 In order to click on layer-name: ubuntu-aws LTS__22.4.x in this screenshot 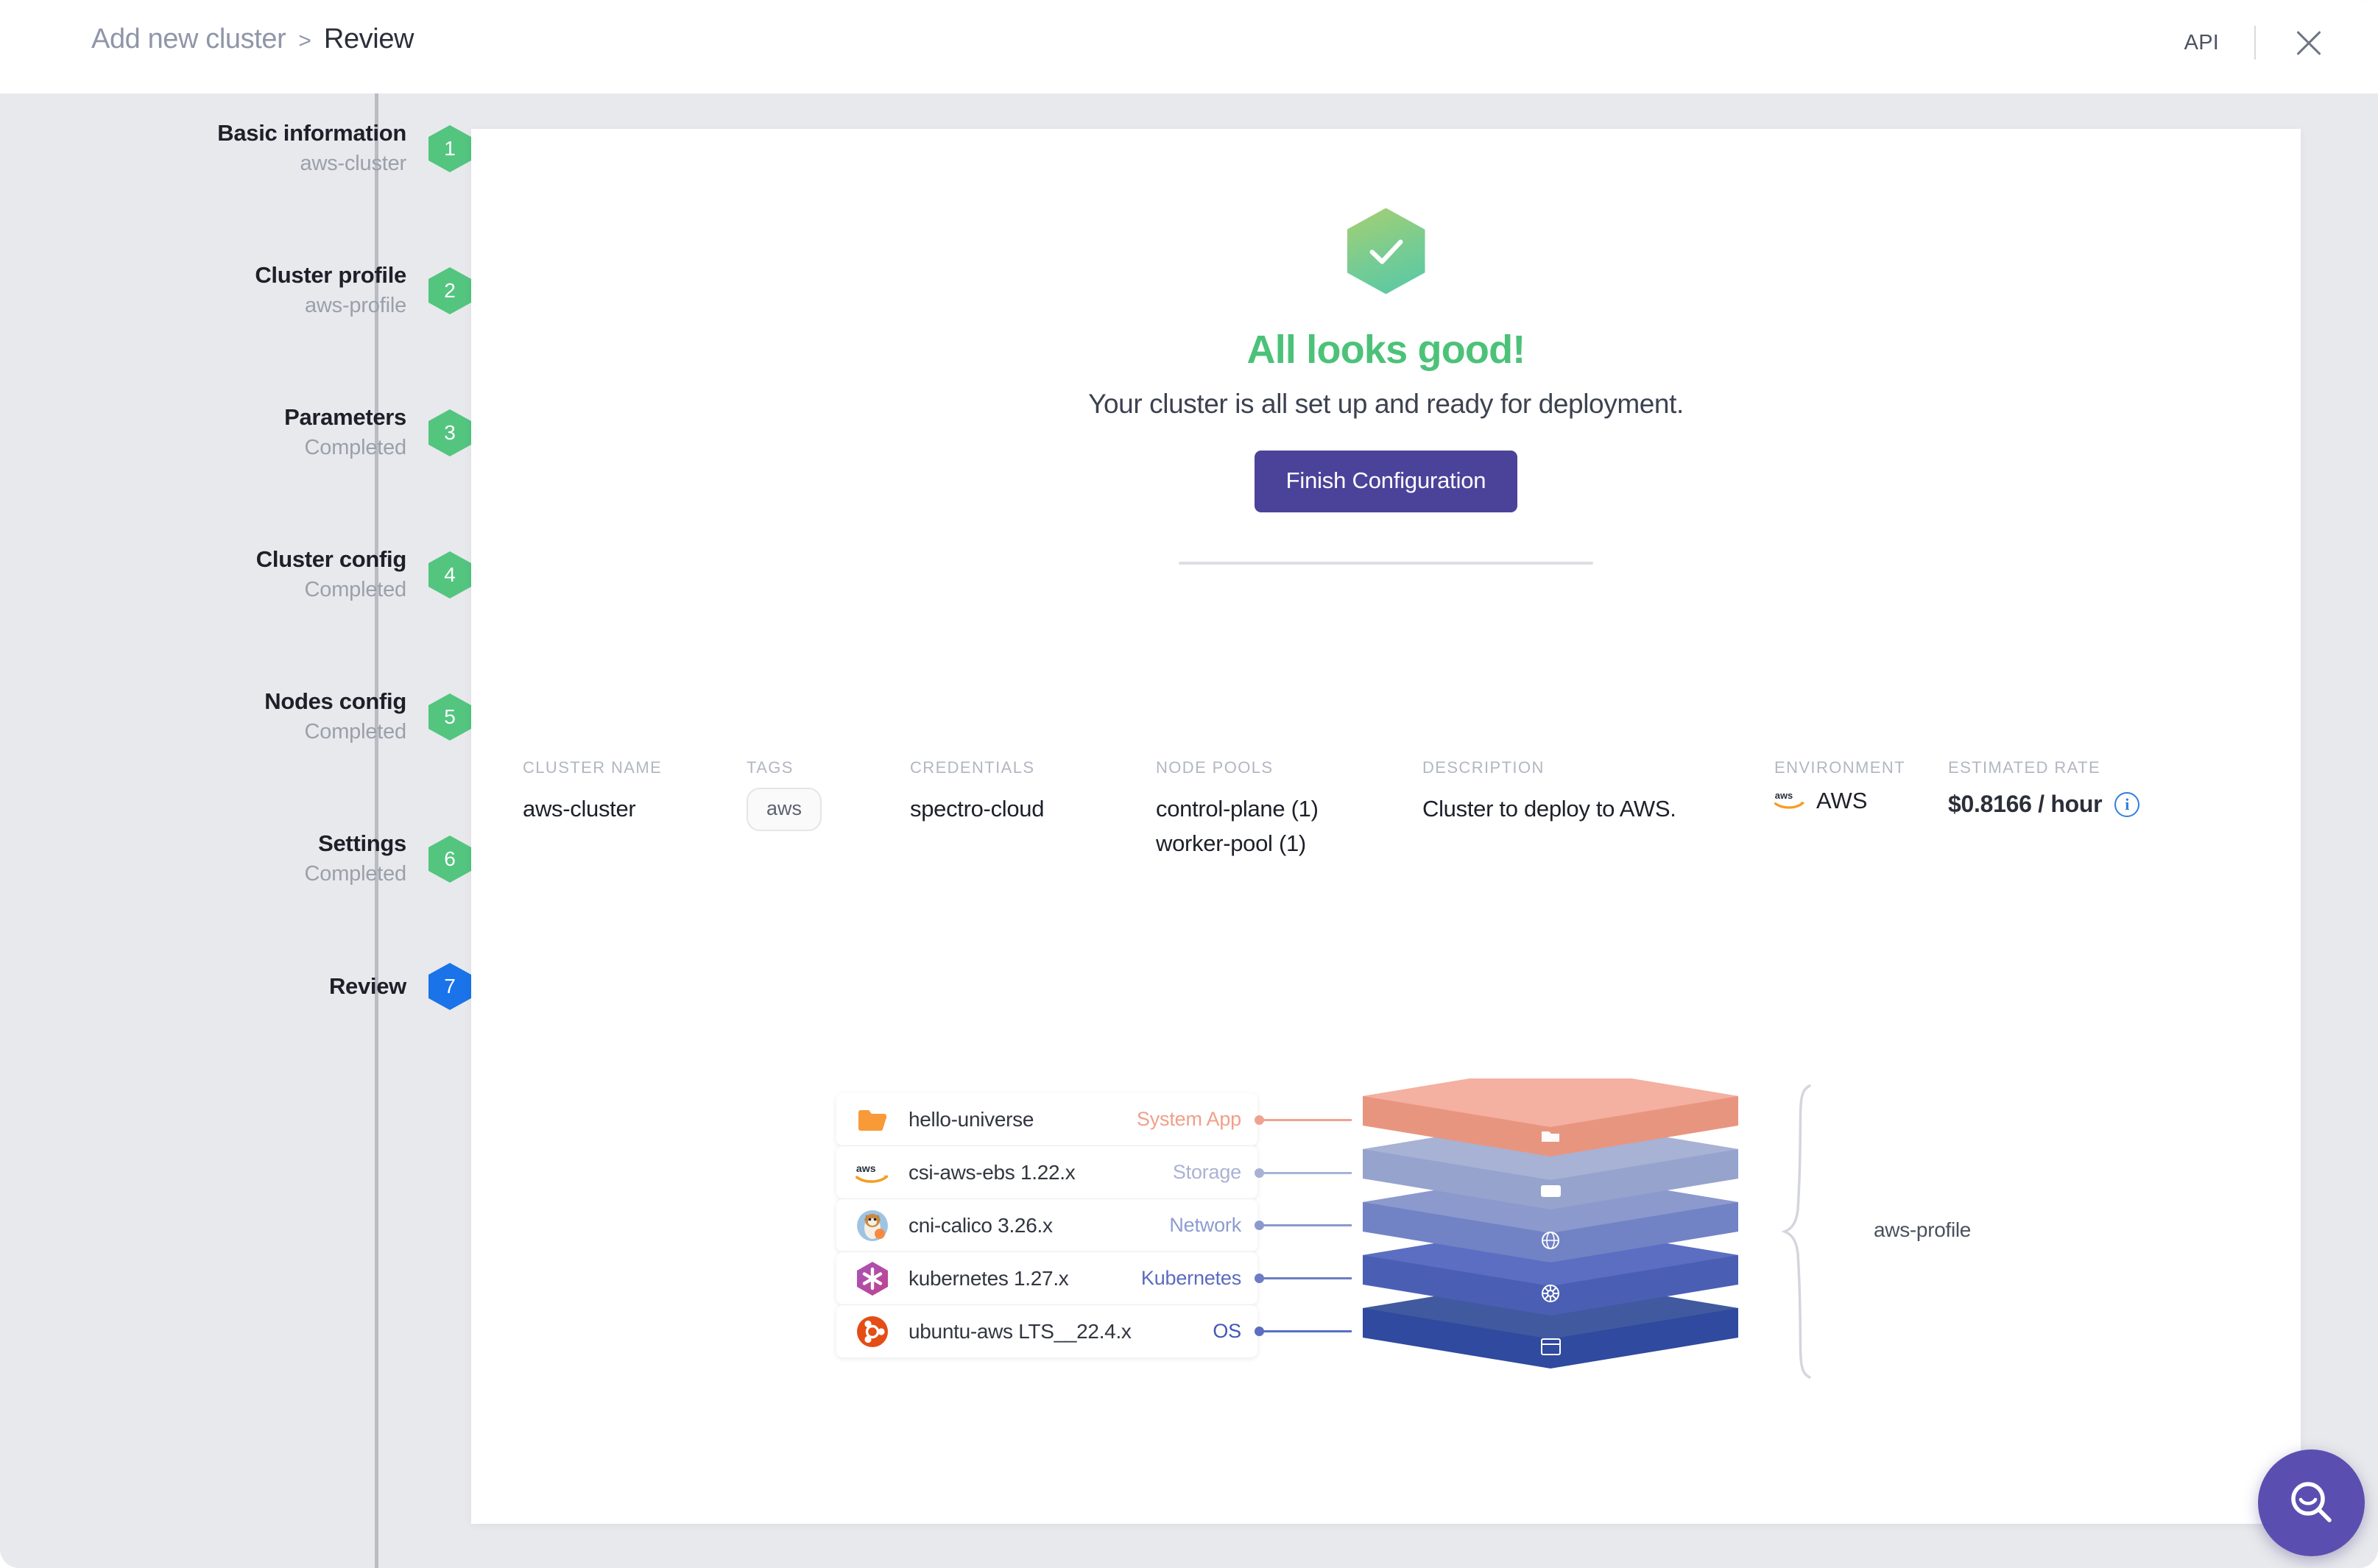, I will do `click(1020, 1331)`.